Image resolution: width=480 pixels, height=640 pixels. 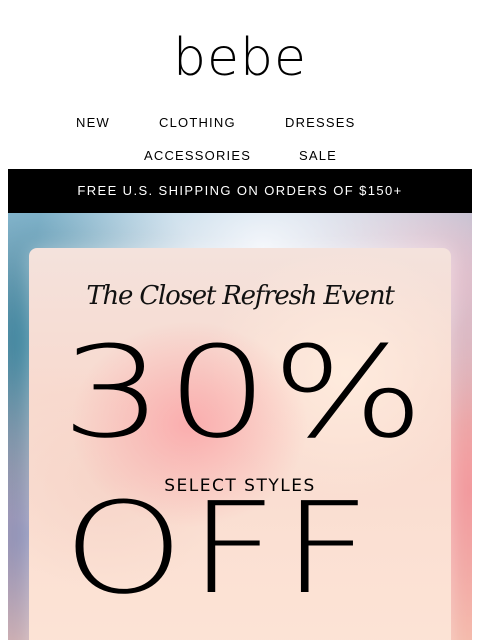 I want to click on nav-item-accessories: ACCESSORIES, so click(x=197, y=155).